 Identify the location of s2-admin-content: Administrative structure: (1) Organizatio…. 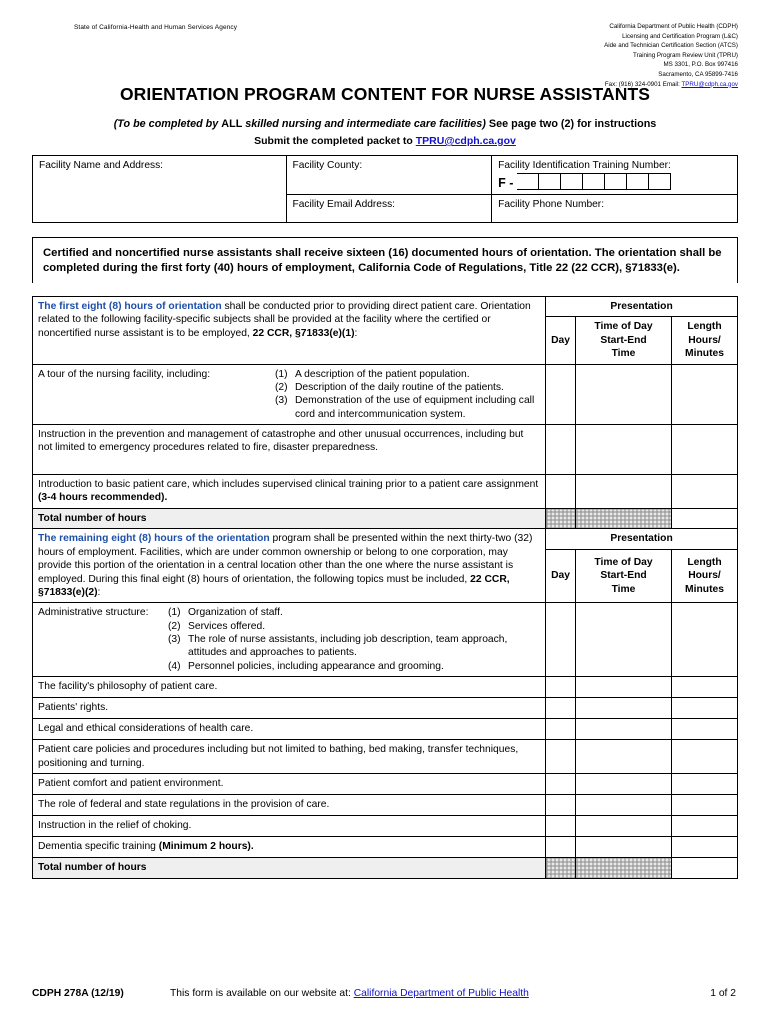
(289, 640).